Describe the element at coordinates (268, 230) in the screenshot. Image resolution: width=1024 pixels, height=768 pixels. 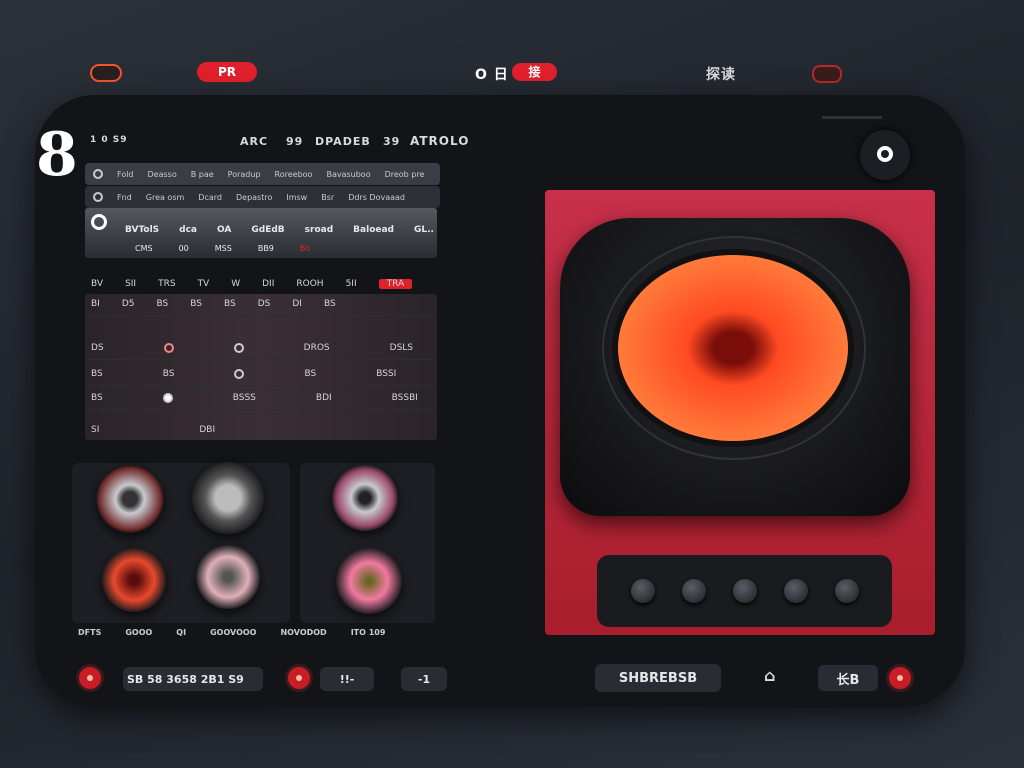
I see `cell: GdEdB` at that location.